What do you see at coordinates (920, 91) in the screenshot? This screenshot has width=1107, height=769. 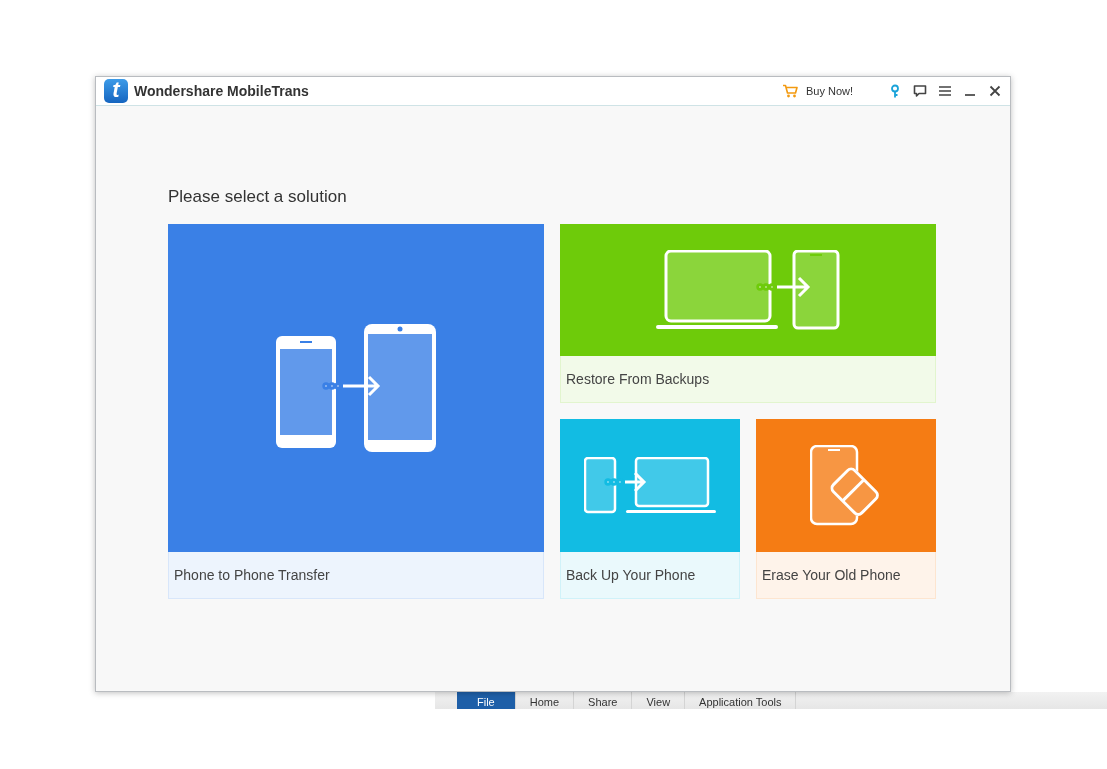 I see `chat-icon` at bounding box center [920, 91].